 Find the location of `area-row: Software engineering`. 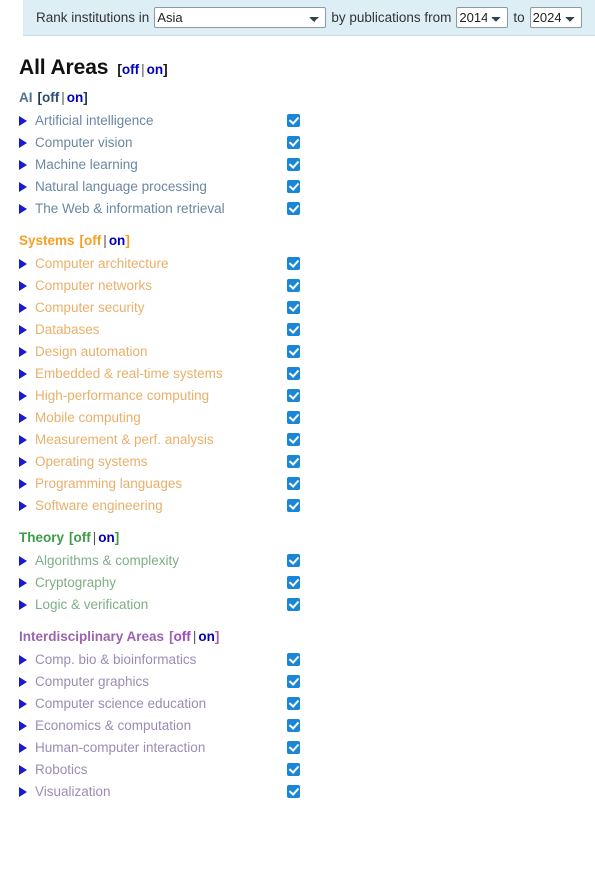

area-row: Software engineering is located at coordinates (297, 506).